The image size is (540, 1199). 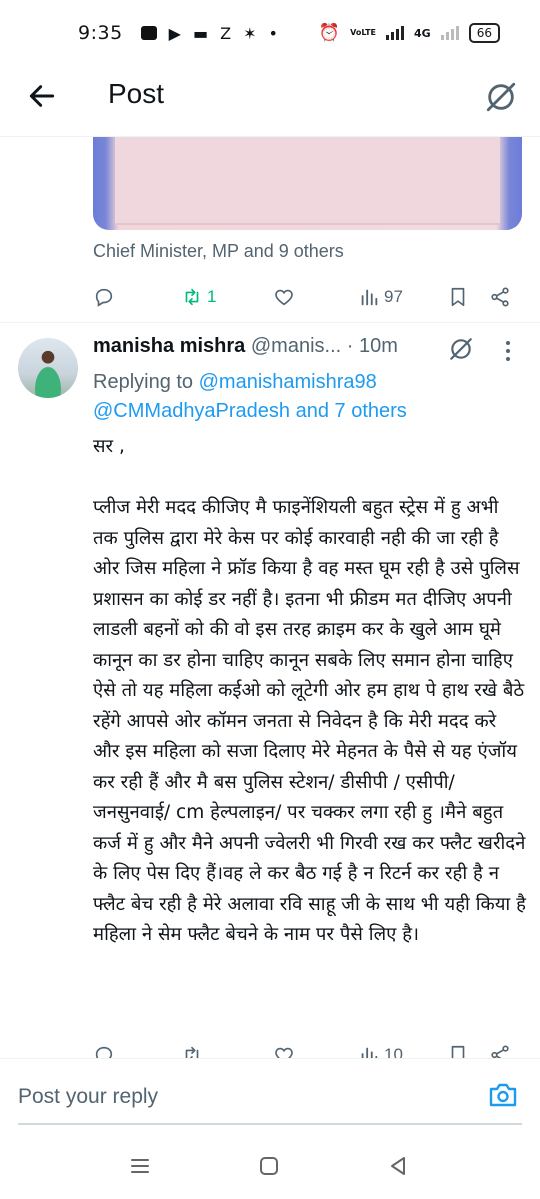 I want to click on reply-composer: Post your reply, so click(x=270, y=1095).